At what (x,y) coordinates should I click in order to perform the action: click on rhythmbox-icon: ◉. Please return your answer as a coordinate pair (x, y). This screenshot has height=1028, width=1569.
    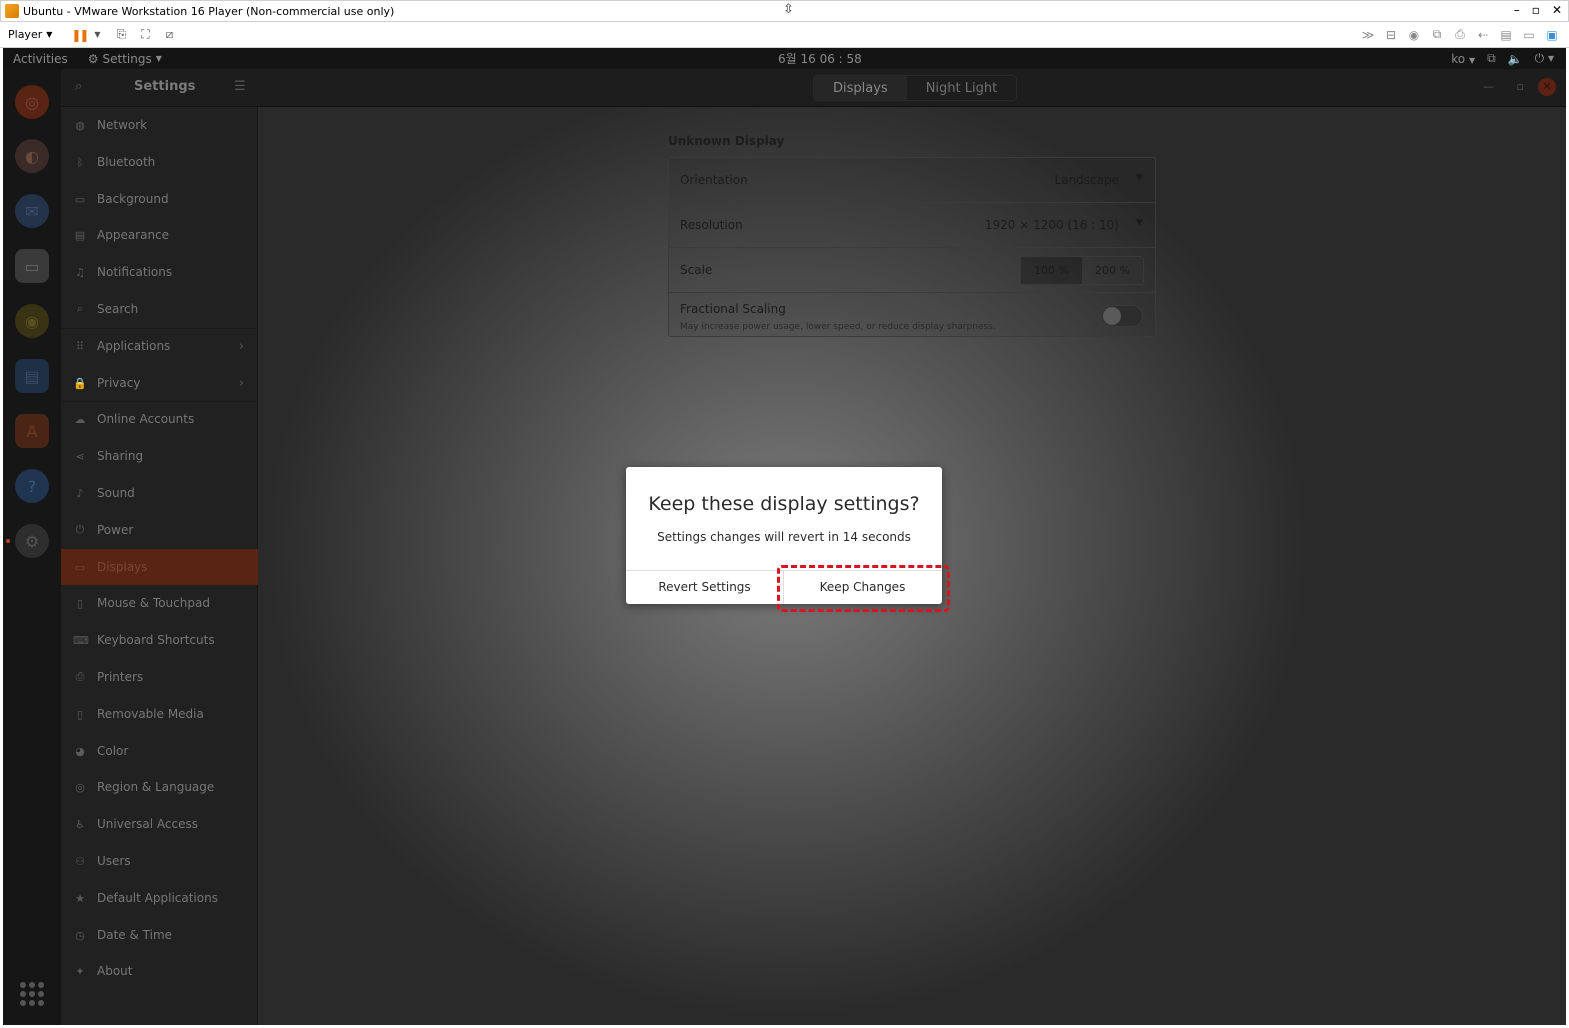
    Looking at the image, I should click on (32, 321).